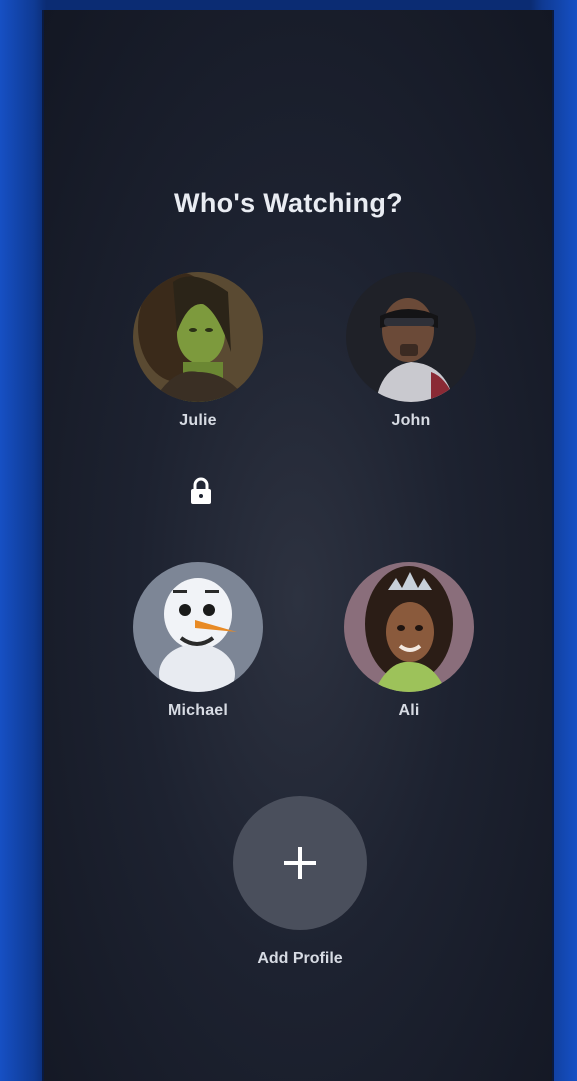 The height and width of the screenshot is (1081, 577). What do you see at coordinates (288, 203) in the screenshot?
I see `page-title: Who's Watching?` at bounding box center [288, 203].